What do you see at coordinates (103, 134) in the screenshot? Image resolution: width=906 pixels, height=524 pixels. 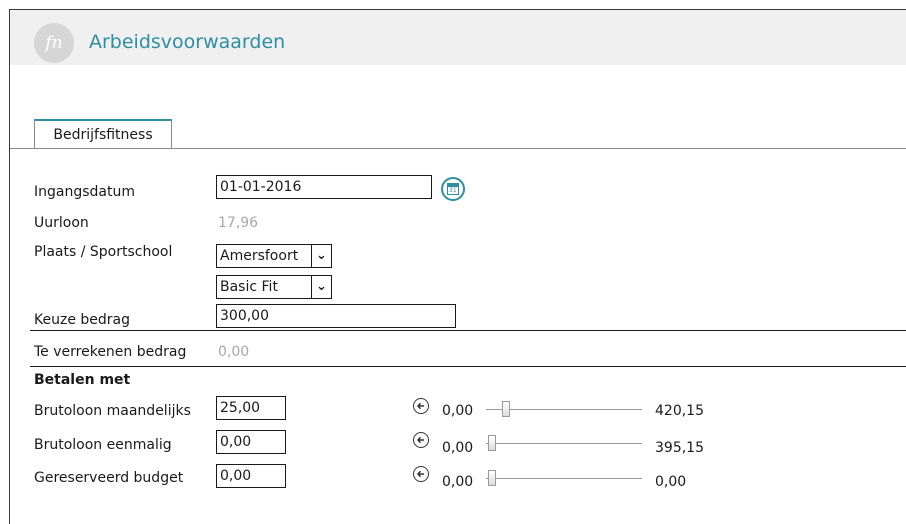 I see `tab-bedrijfsfitness: Bedrijfsfitness` at bounding box center [103, 134].